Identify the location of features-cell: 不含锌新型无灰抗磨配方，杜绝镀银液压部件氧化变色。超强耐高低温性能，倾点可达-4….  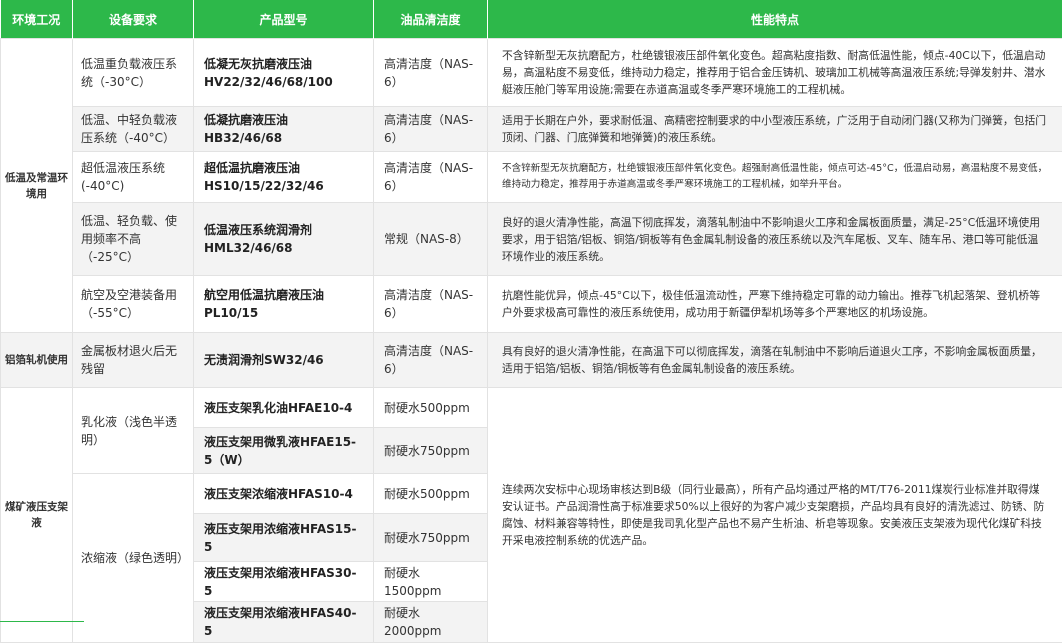
(775, 177).